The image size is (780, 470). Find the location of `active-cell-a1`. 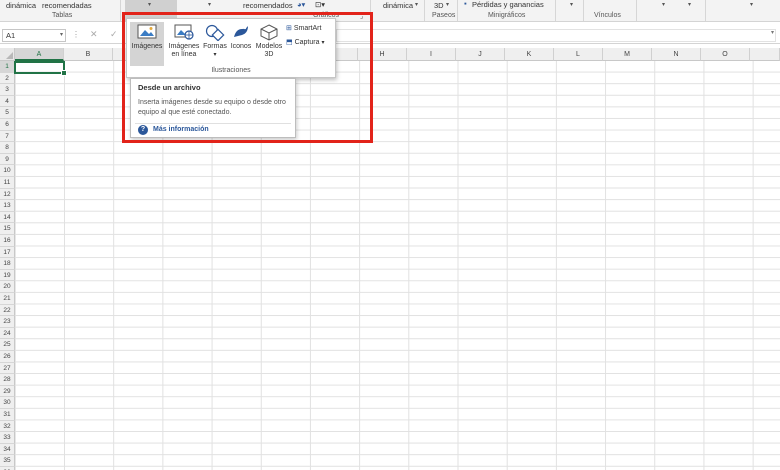

active-cell-a1 is located at coordinates (40, 68).